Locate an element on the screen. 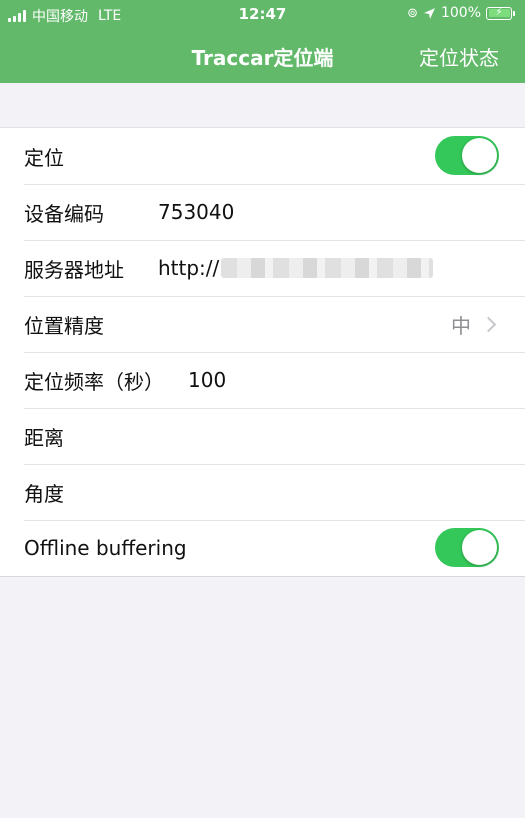 The width and height of the screenshot is (530, 818). device-id-label: 设备编码 is located at coordinates (64, 213).